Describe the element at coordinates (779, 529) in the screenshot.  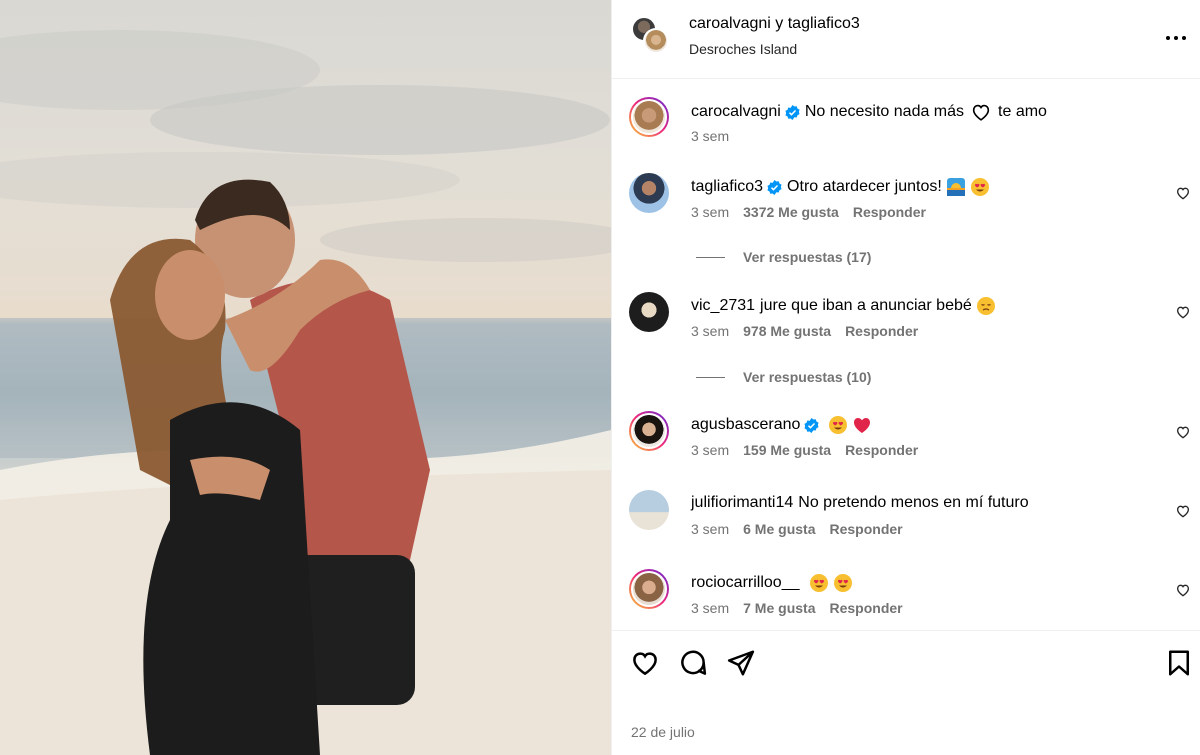
I see `comment-likes: 6 Me gusta` at that location.